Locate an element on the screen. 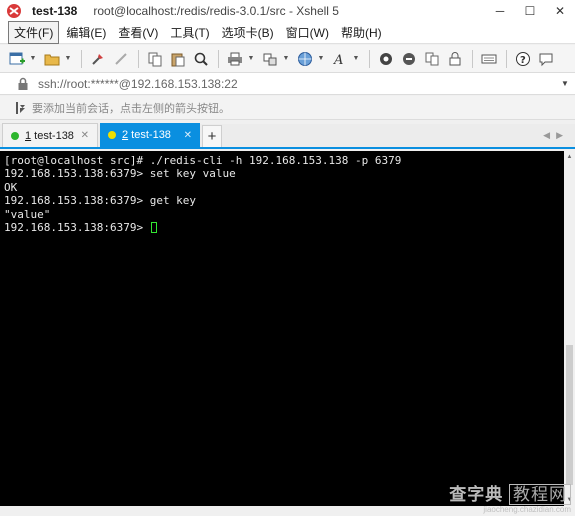  globe-dropdown: ▼ is located at coordinates (321, 59).